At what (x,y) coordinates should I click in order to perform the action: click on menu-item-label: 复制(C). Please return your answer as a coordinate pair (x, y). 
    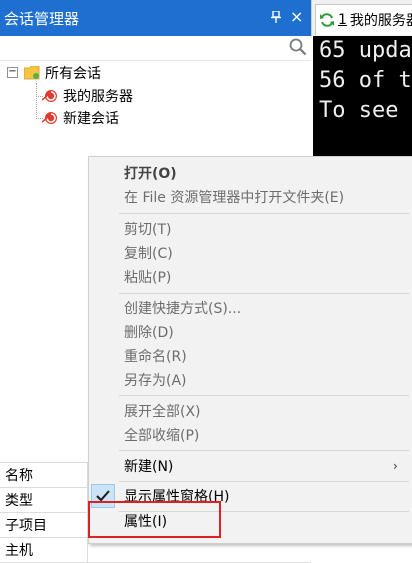
    Looking at the image, I should click on (148, 254).